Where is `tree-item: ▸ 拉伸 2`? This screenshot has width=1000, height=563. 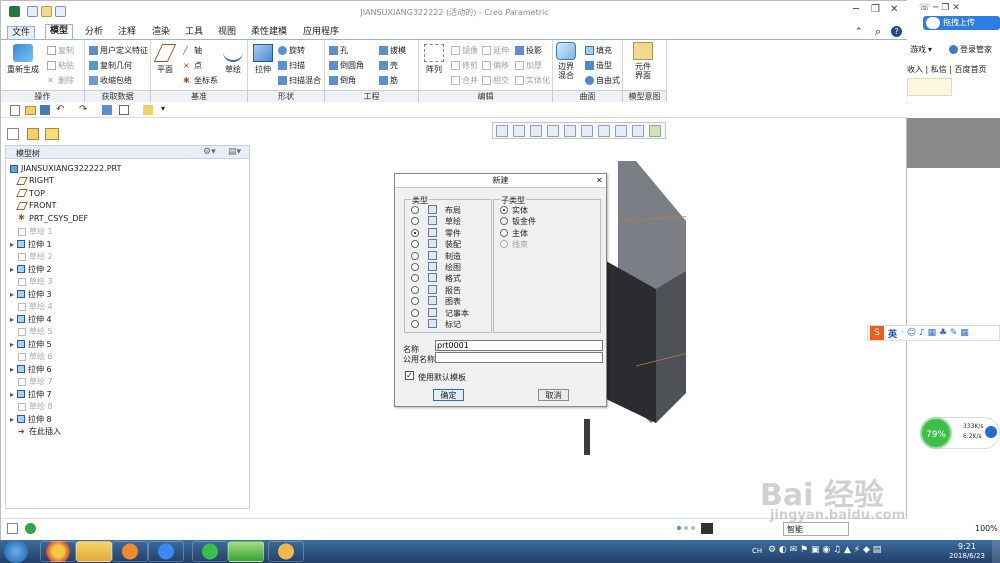 tree-item: ▸ 拉伸 2 is located at coordinates (31, 269).